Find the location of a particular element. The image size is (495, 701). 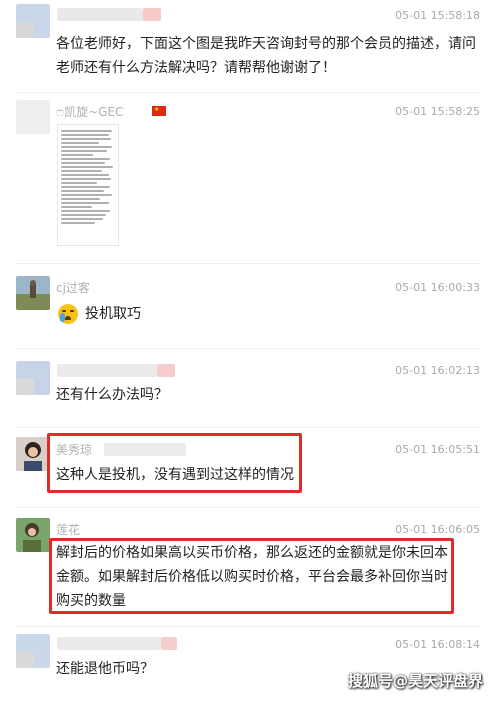

message-time: 05-01 16:06:05 is located at coordinates (437, 529).